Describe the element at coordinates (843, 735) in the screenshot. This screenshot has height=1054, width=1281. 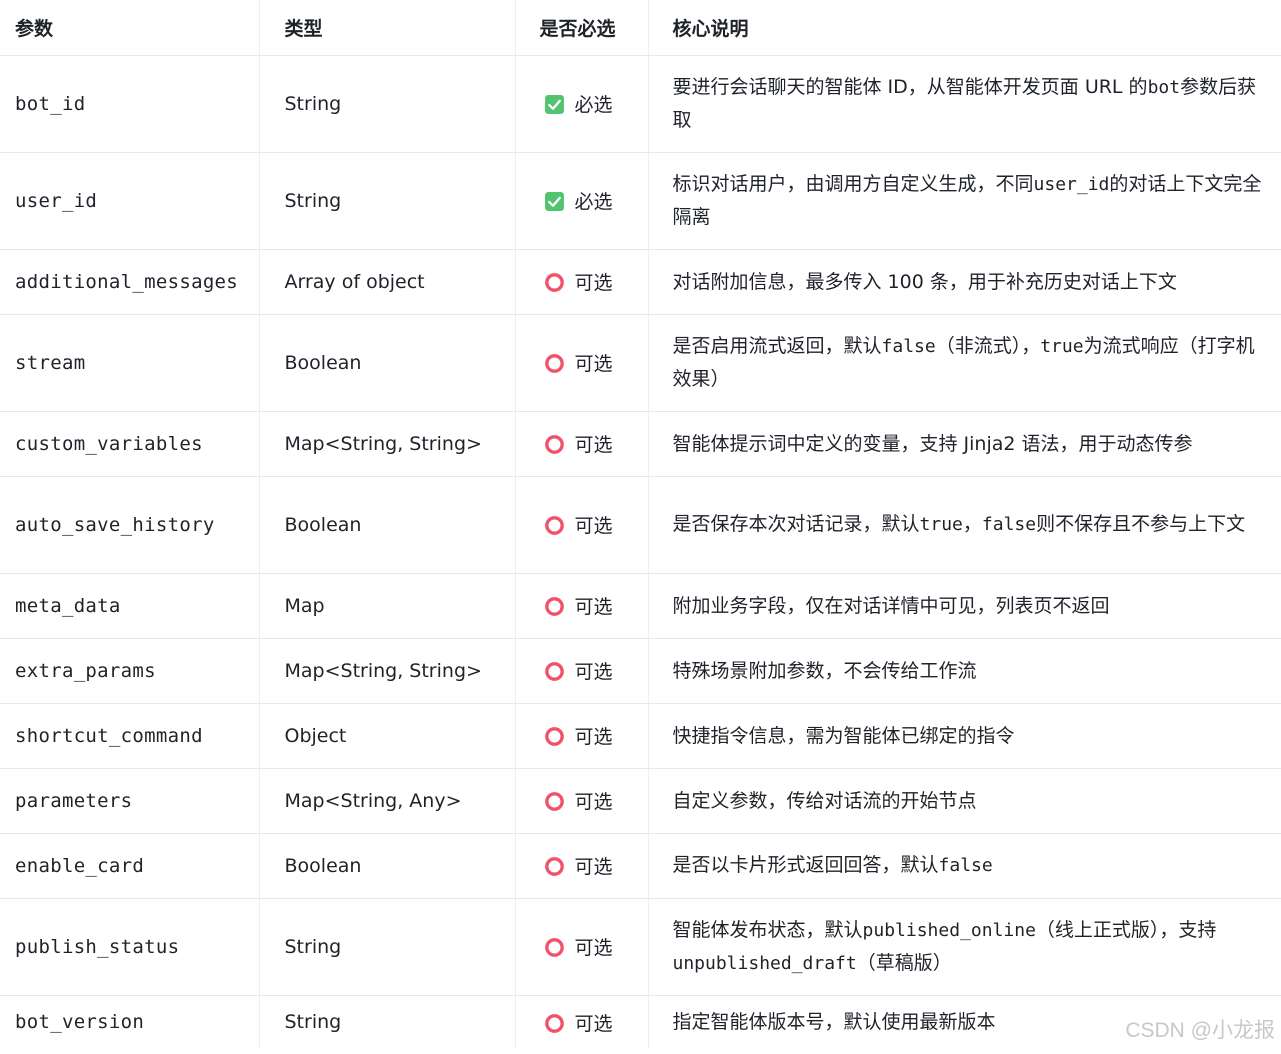
I see `description-text: 快捷指令信息，需为智能体已绑定的指令` at that location.